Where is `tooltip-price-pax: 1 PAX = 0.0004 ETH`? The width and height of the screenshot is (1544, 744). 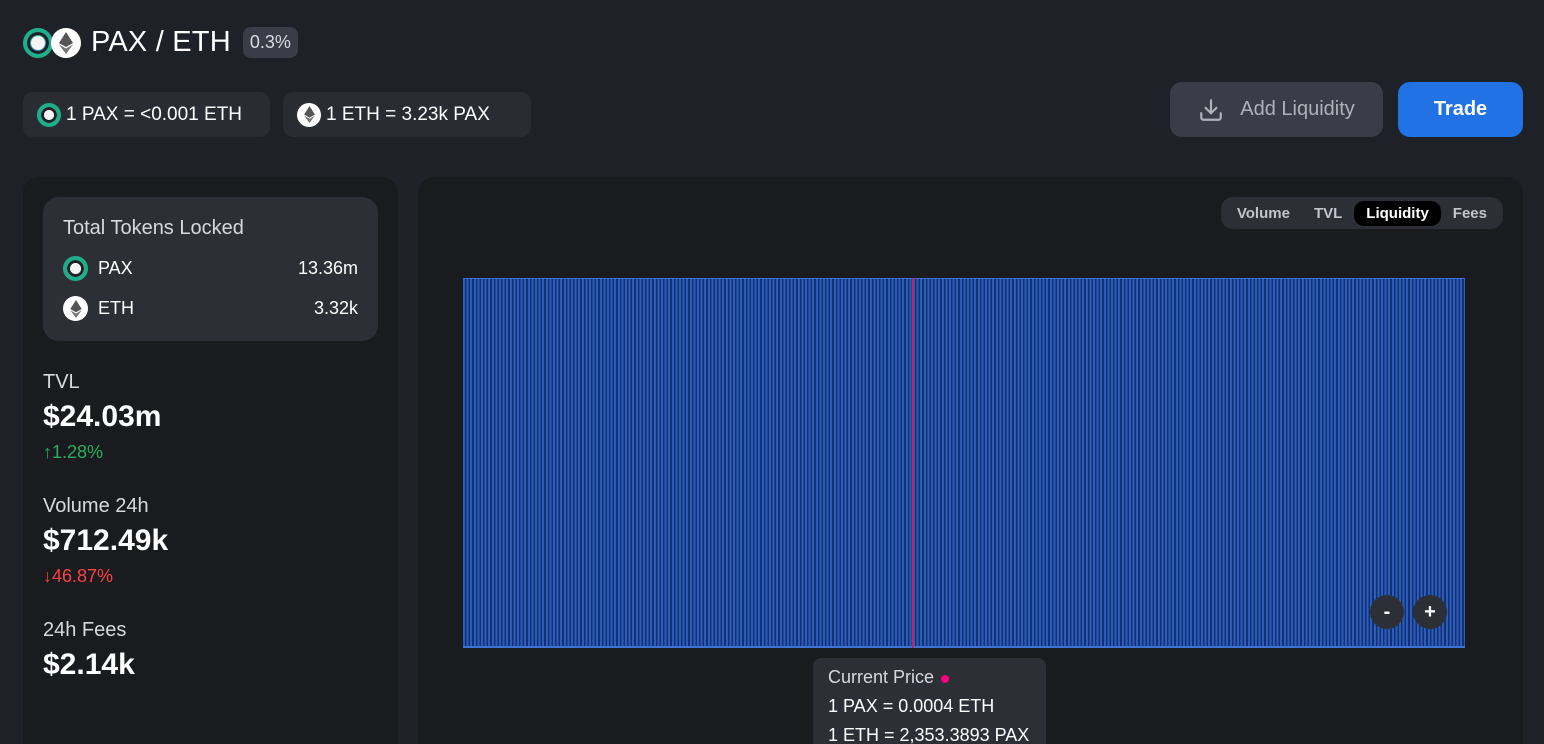 tooltip-price-pax: 1 PAX = 0.0004 ETH is located at coordinates (911, 706).